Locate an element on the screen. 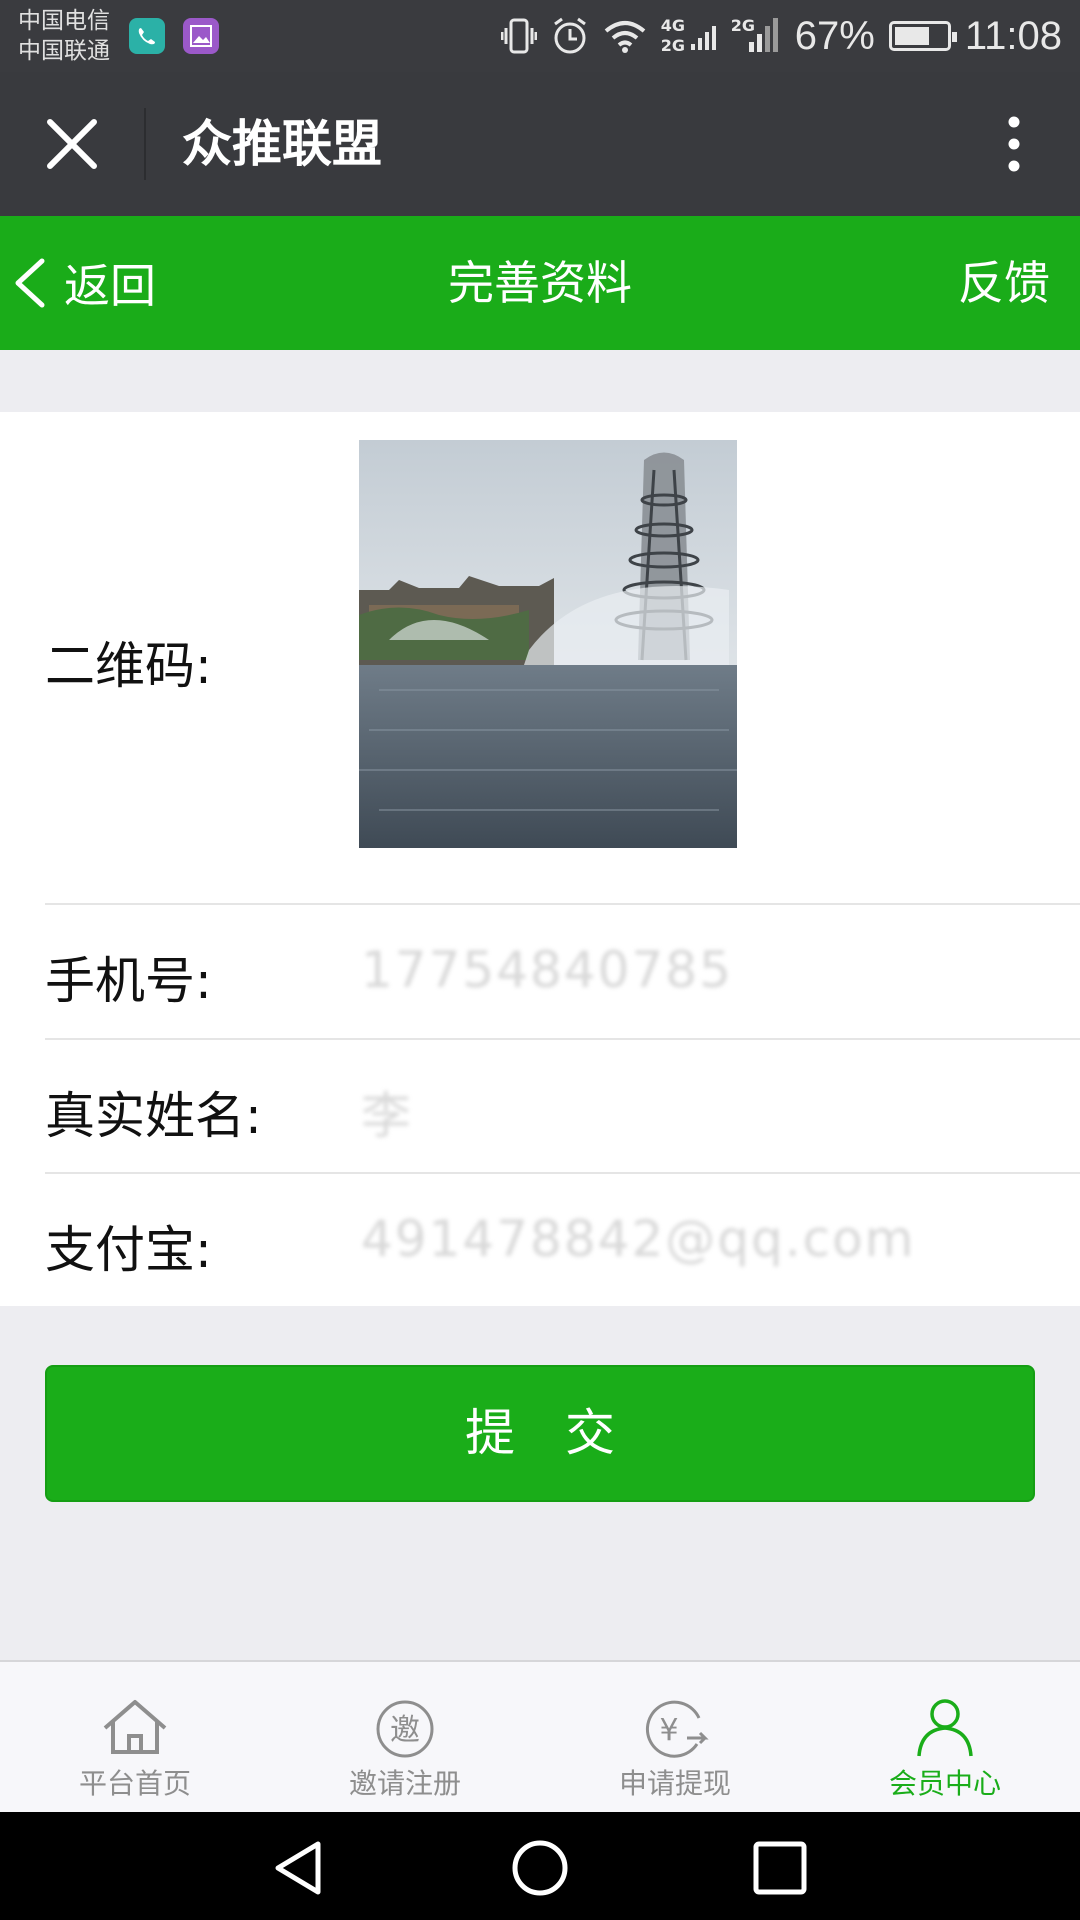 Image resolution: width=1080 pixels, height=1920 pixels. real-name-value: 李 is located at coordinates (387, 1116).